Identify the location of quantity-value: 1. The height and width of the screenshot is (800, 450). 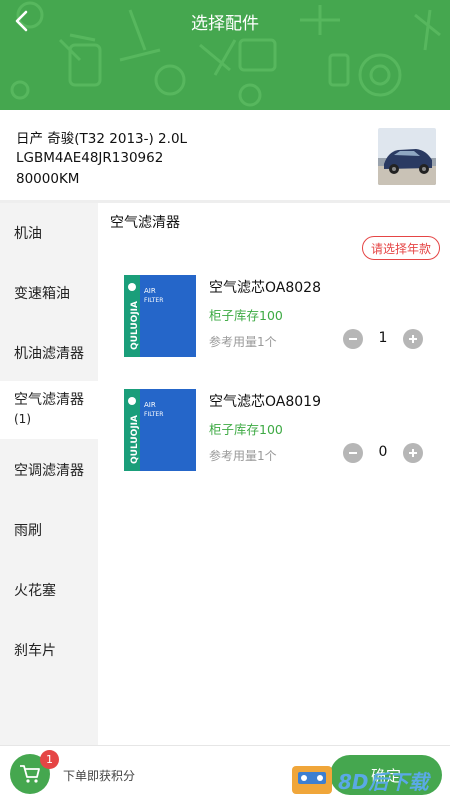
(383, 338).